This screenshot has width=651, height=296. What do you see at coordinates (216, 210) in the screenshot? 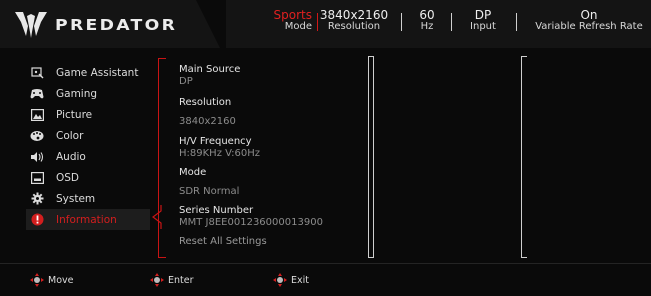
I see `series-number-label: Series Number` at bounding box center [216, 210].